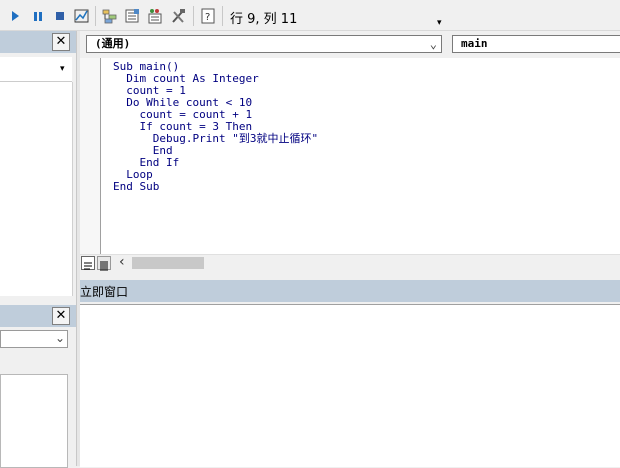 Image resolution: width=620 pixels, height=468 pixels. What do you see at coordinates (264, 44) in the screenshot?
I see `object-combo: (通用) ⌄` at bounding box center [264, 44].